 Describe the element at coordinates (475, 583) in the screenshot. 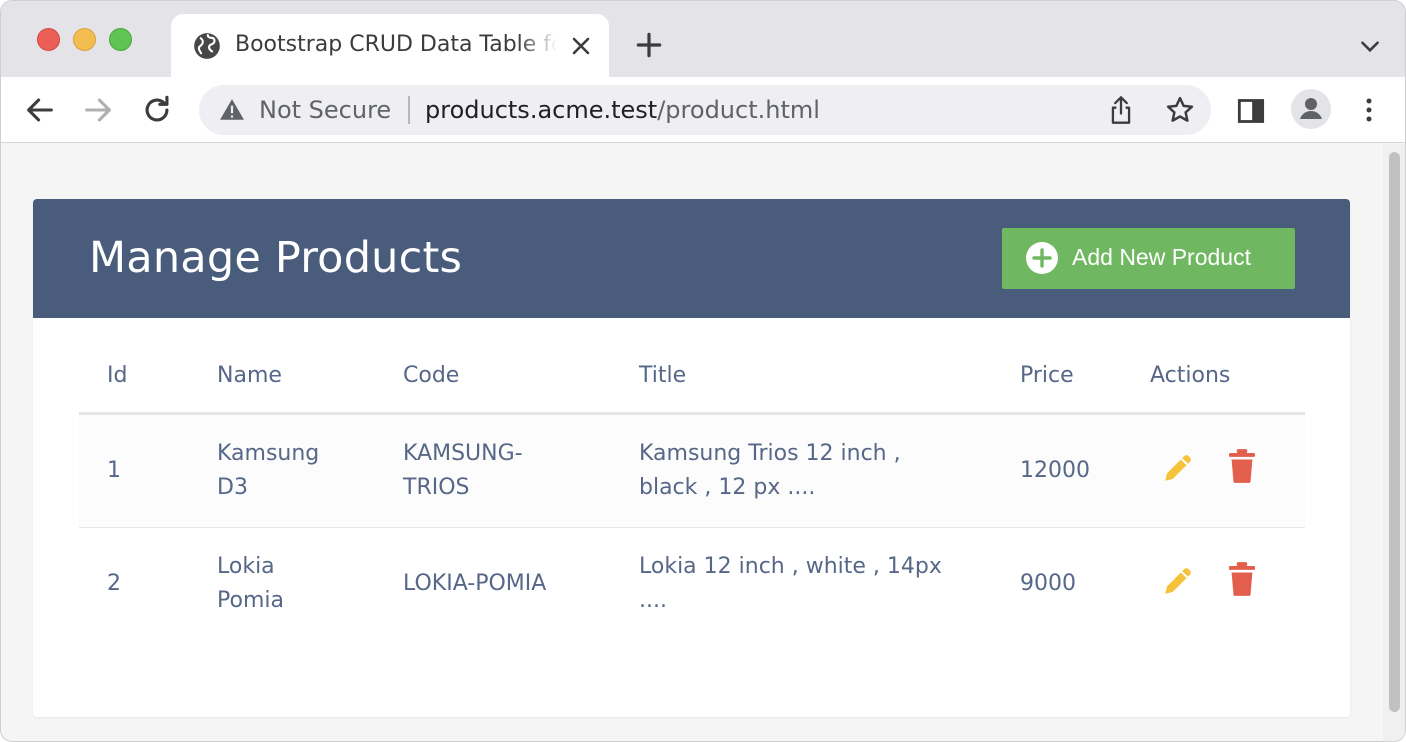

I see `cell-code: LOKIA-POMIA` at that location.